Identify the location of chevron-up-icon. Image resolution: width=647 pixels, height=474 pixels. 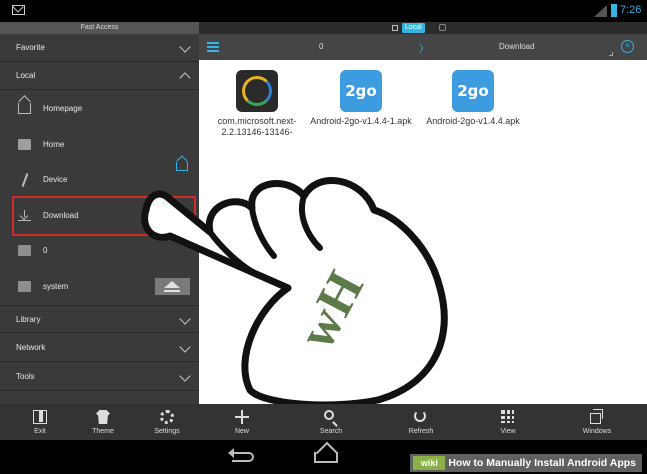
(185, 78).